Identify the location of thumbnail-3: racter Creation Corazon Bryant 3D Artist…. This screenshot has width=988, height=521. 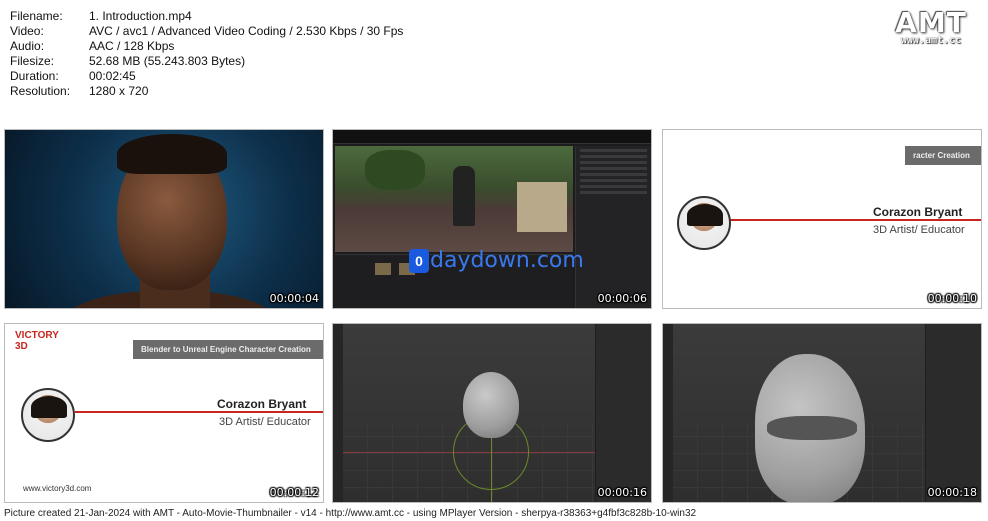
(822, 219).